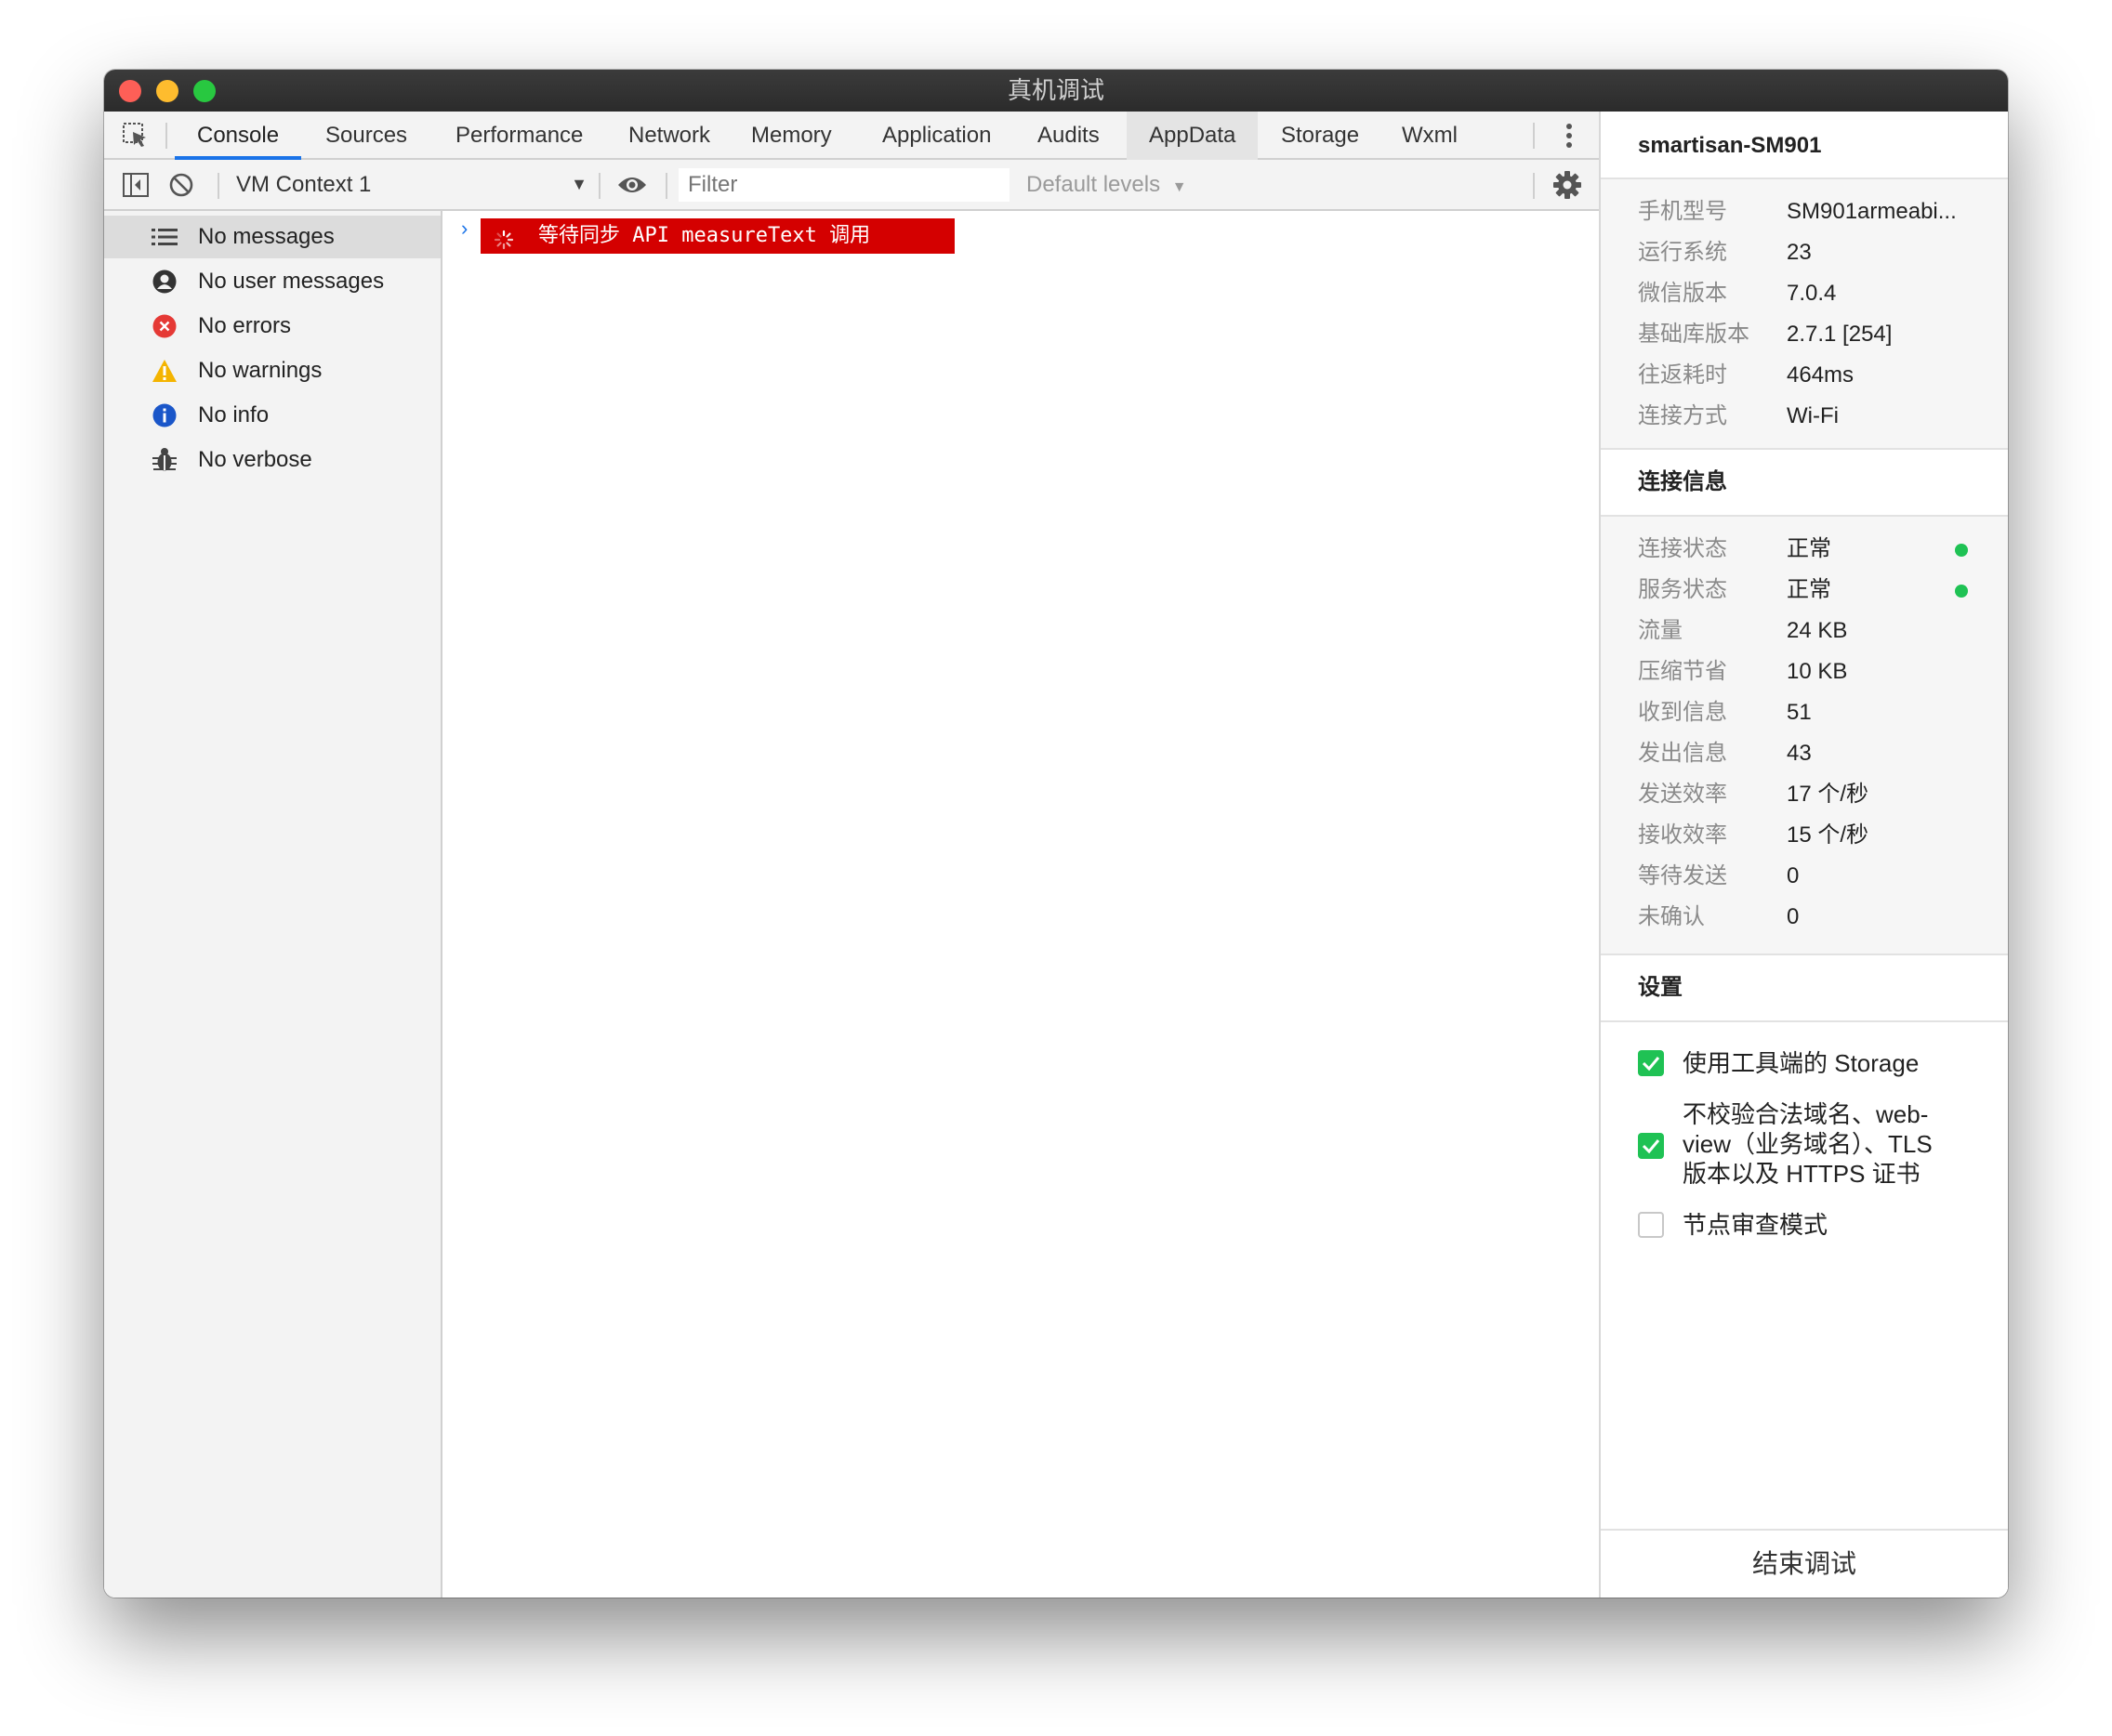 The height and width of the screenshot is (1736, 2112). What do you see at coordinates (1801, 1063) in the screenshot?
I see `setting-label: 使用工具端的 Storage` at bounding box center [1801, 1063].